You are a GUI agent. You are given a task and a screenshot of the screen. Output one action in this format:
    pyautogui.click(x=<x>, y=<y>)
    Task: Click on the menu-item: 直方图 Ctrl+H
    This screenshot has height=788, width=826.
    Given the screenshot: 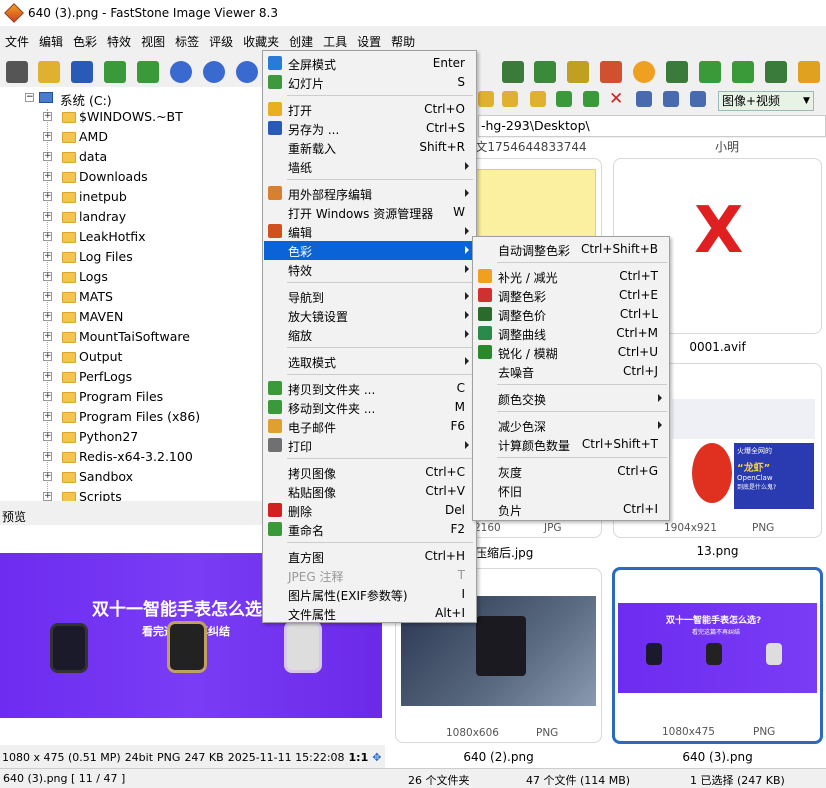 What is the action you would take?
    pyautogui.click(x=369, y=556)
    